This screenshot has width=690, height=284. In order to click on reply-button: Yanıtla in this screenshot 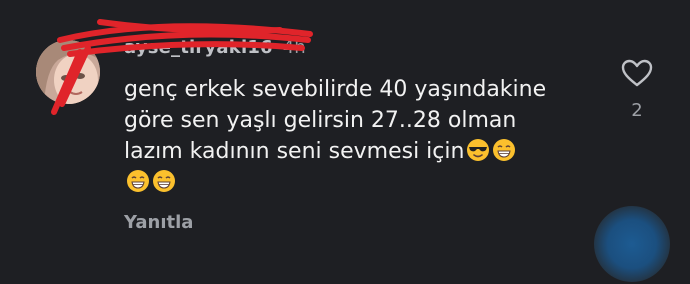, I will do `click(158, 222)`.